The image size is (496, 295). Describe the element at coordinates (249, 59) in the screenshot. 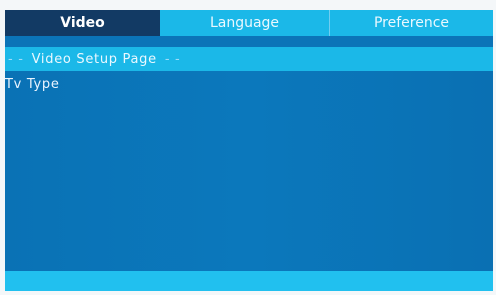

I see `page-header: - - Video Setup Page - -` at that location.